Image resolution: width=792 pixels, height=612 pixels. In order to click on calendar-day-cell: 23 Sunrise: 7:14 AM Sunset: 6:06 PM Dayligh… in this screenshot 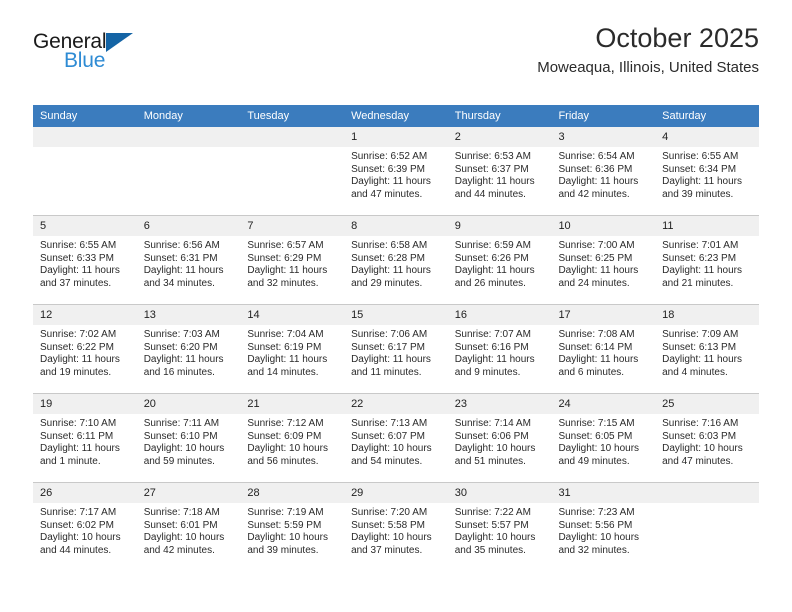, I will do `click(499, 438)`.